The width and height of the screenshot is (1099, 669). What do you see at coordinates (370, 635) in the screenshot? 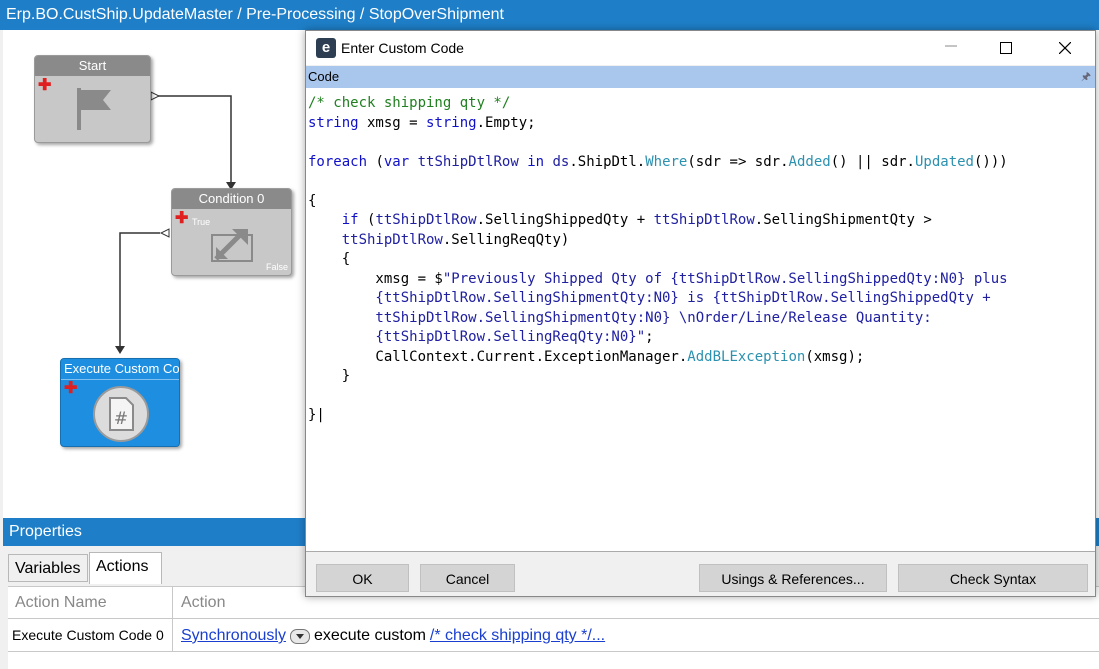
I see `action-text: execute custom` at bounding box center [370, 635].